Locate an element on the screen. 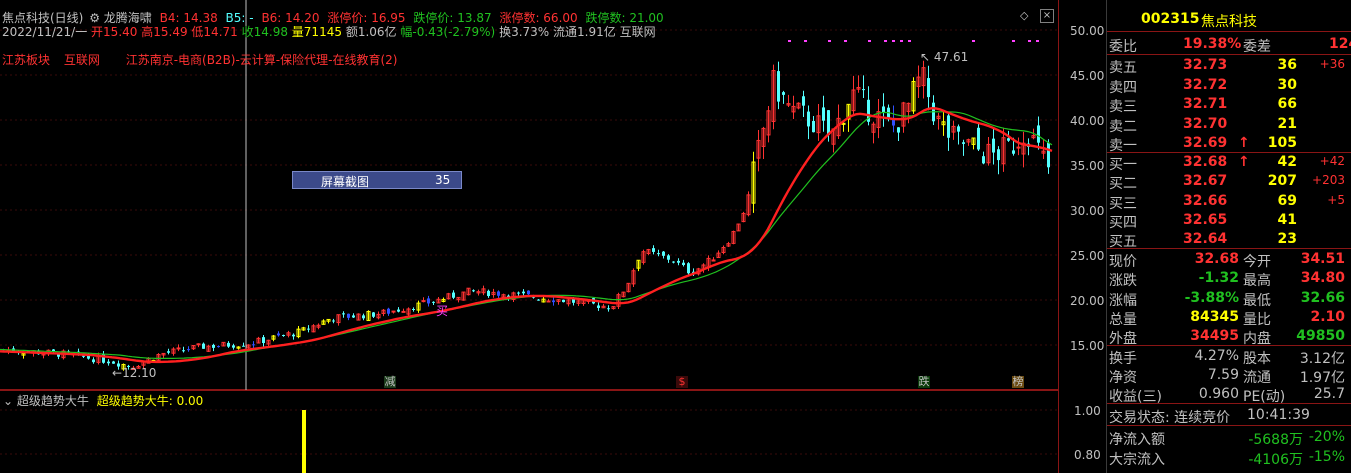 Image resolution: width=1351 pixels, height=473 pixels. stat2-row: 净资 7.59 流通 1.97亿 is located at coordinates (1227, 376).